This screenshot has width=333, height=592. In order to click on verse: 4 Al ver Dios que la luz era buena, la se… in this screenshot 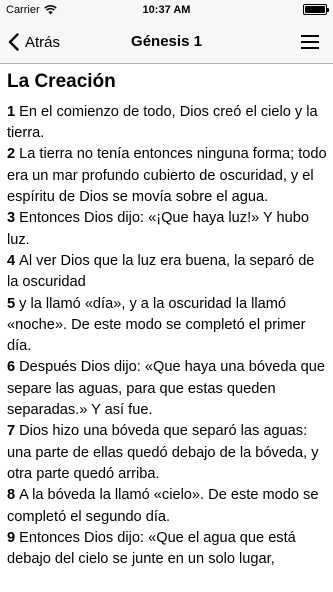, I will do `click(168, 272)`.